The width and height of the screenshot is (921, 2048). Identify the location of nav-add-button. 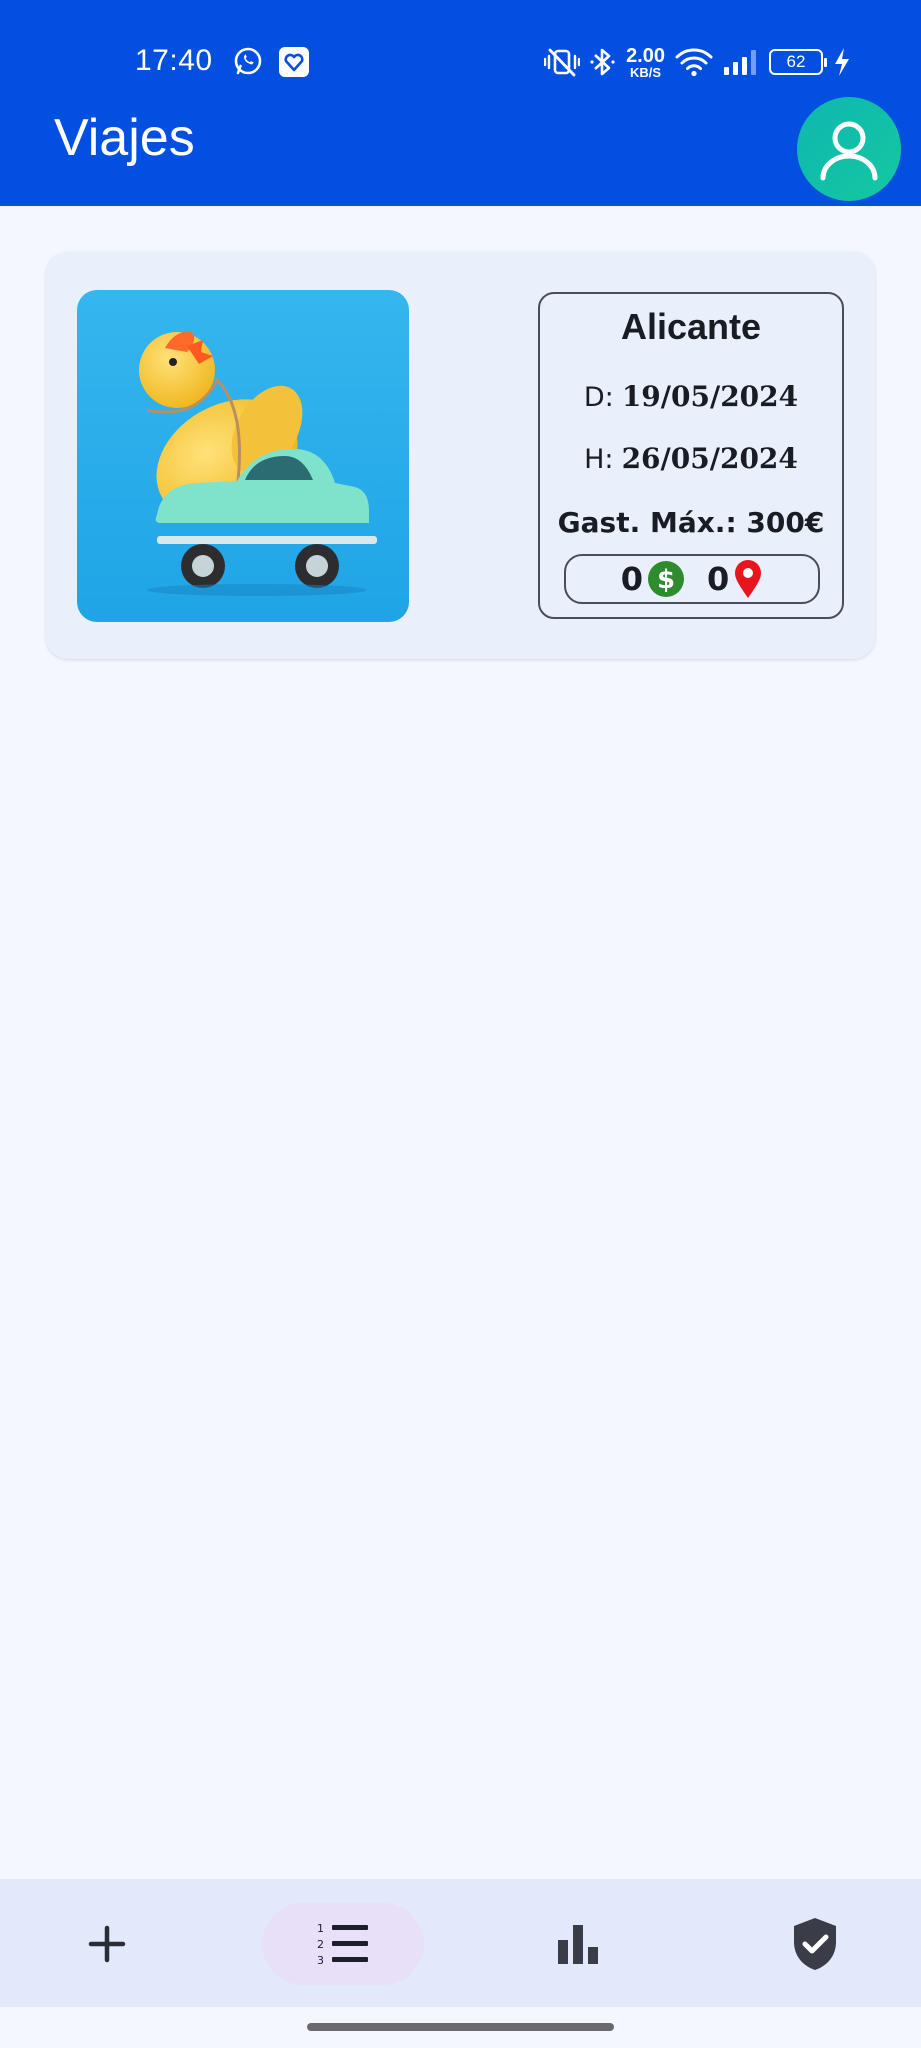
(107, 1944).